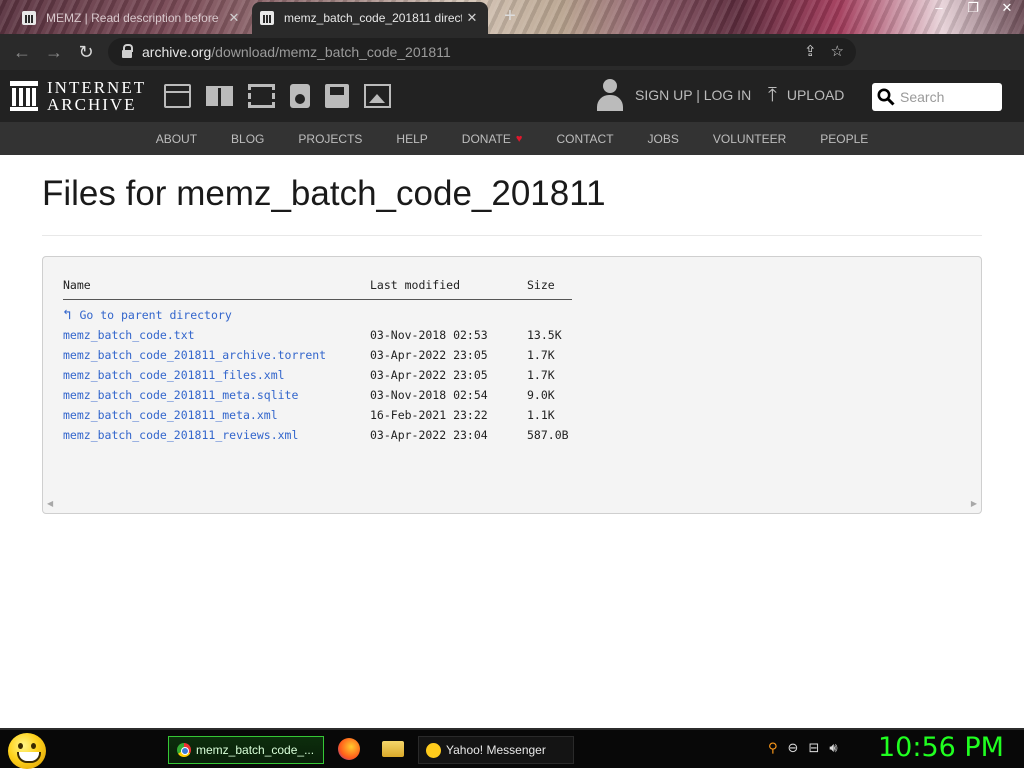 This screenshot has height=769, width=1024. I want to click on file-link: memz_batch_code_201811_meta.sqlite, so click(180, 395).